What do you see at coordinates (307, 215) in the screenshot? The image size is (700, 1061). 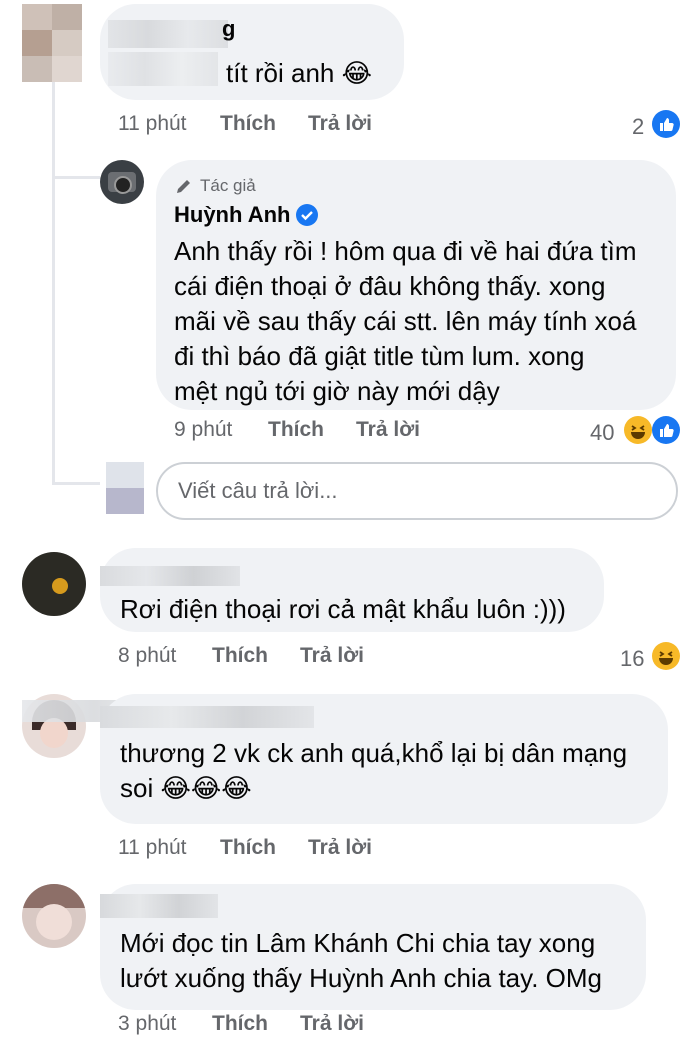 I see `verified-badge-icon` at bounding box center [307, 215].